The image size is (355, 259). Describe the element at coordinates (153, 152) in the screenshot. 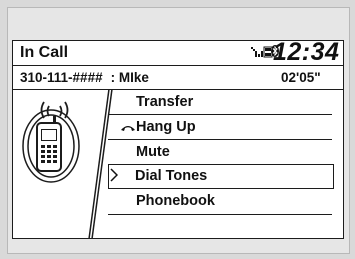

I see `menu-item-label: Mute` at that location.